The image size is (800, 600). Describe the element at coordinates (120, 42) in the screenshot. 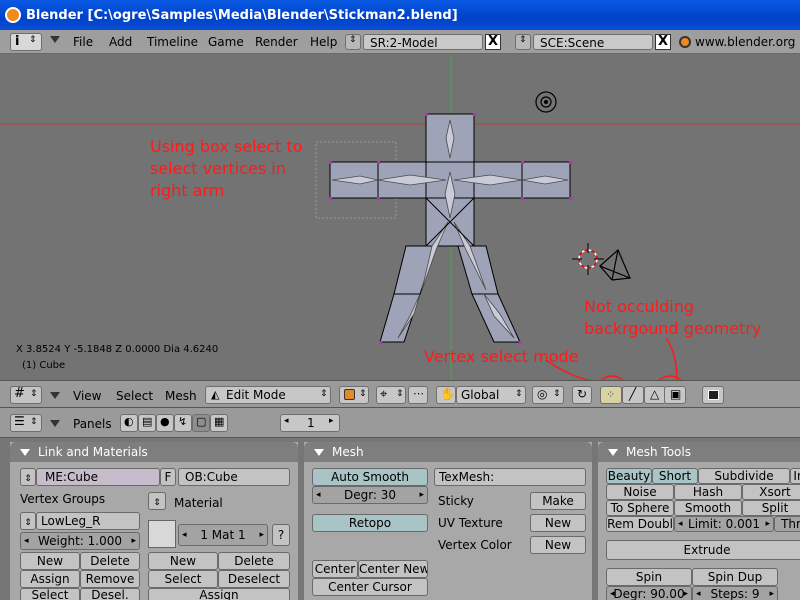

I see `menu-add: Add` at that location.